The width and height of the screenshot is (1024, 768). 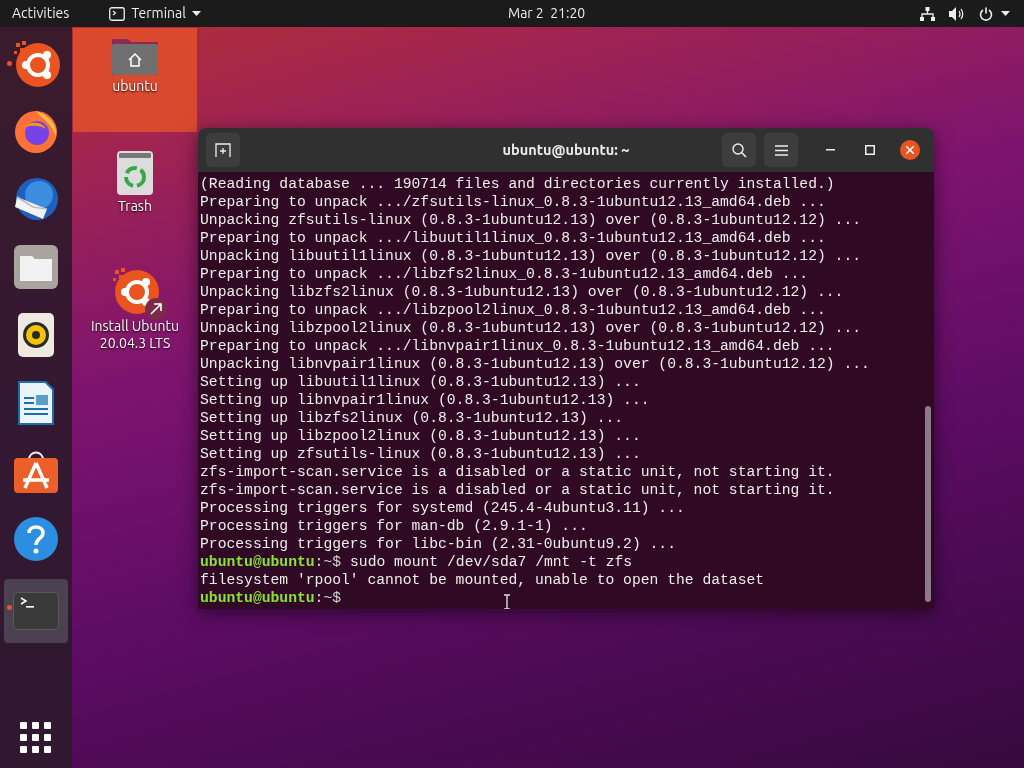 I want to click on desktop-icon: ubuntu, so click(x=135, y=80).